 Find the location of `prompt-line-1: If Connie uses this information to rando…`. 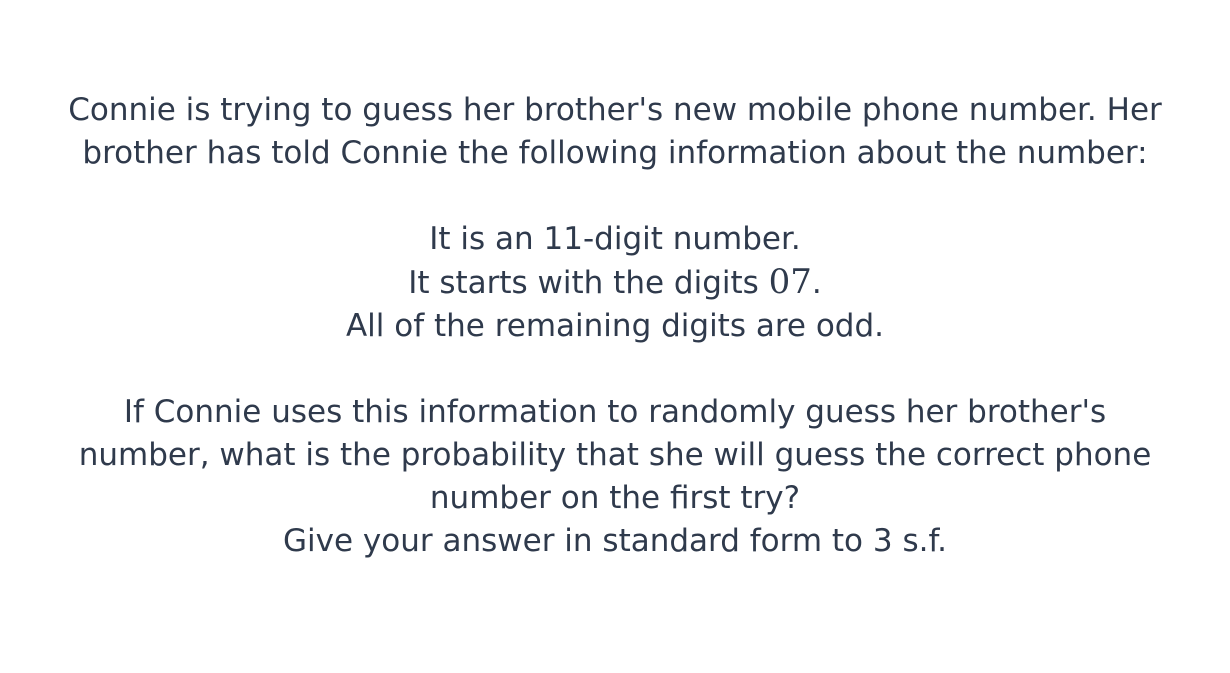

prompt-line-1: If Connie uses this information to rando… is located at coordinates (615, 412).